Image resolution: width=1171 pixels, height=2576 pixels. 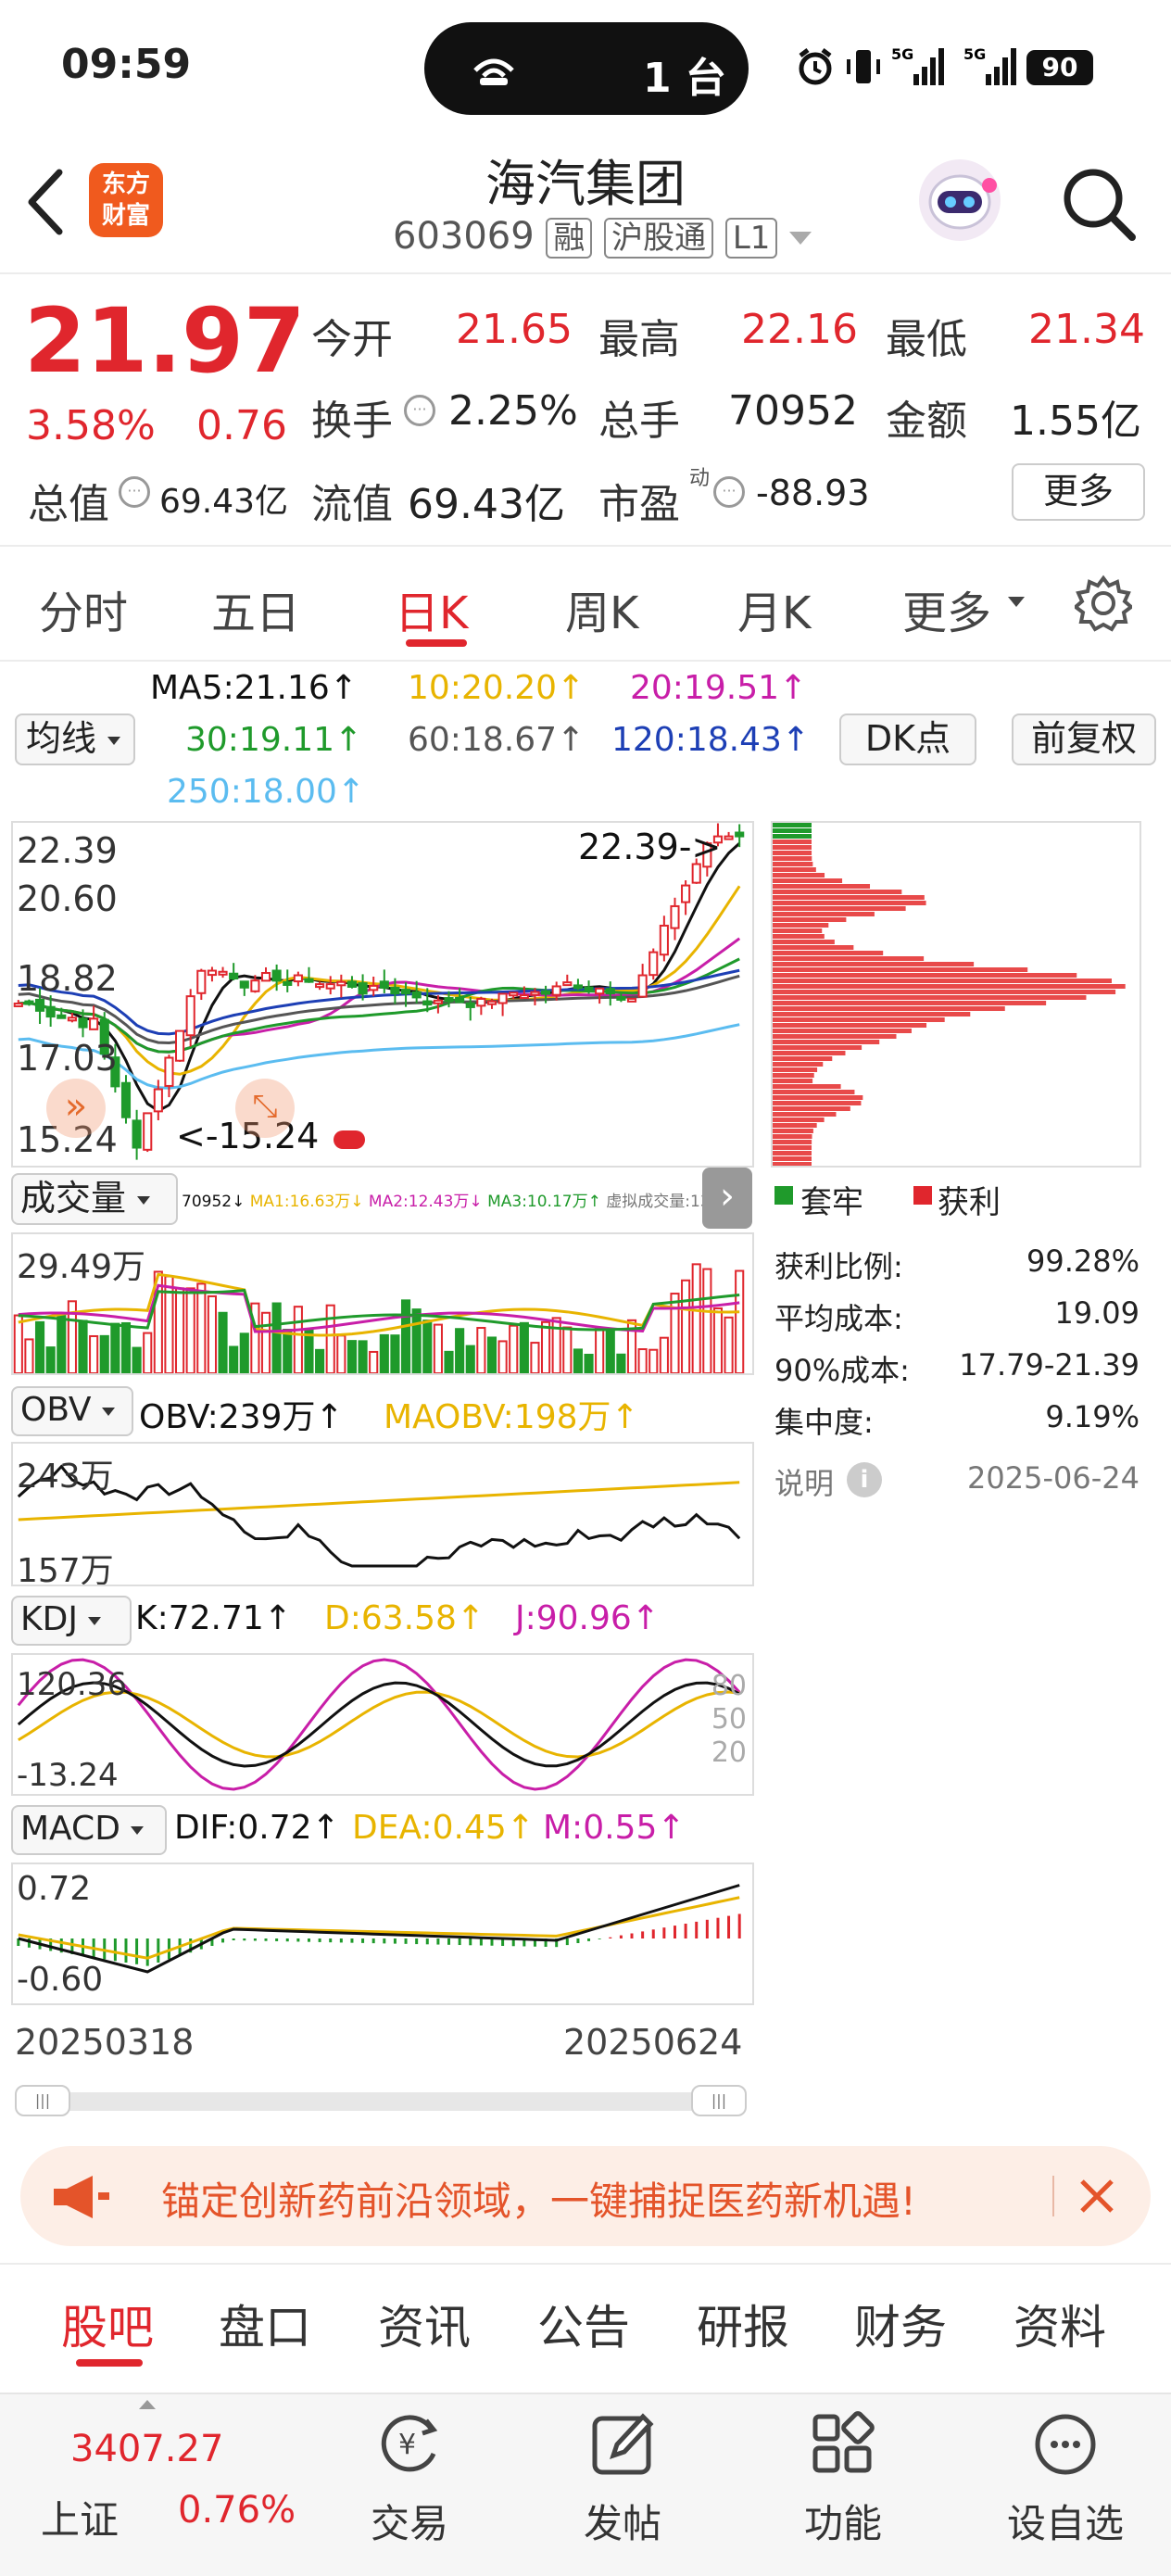 What do you see at coordinates (420, 410) in the screenshot?
I see `turnover-info-icon: ···` at bounding box center [420, 410].